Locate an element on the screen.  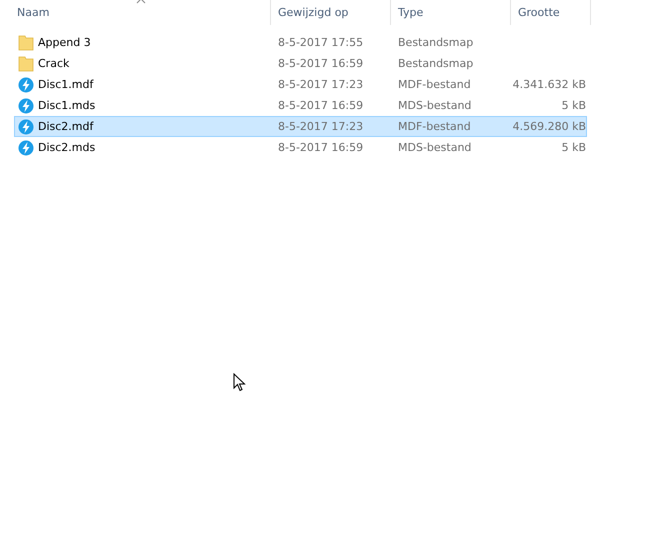
column-header: Gewijzigd op is located at coordinates (312, 12).